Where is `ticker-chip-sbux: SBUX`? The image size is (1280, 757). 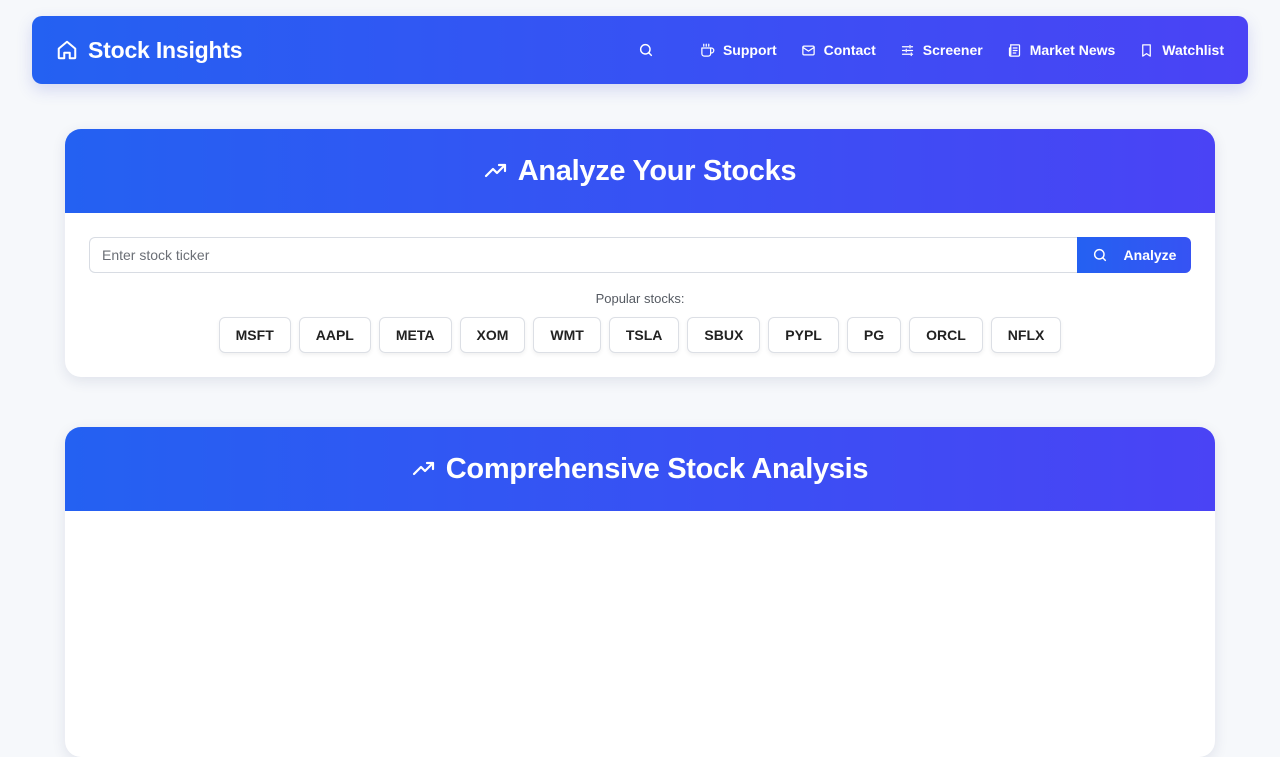 ticker-chip-sbux: SBUX is located at coordinates (724, 335).